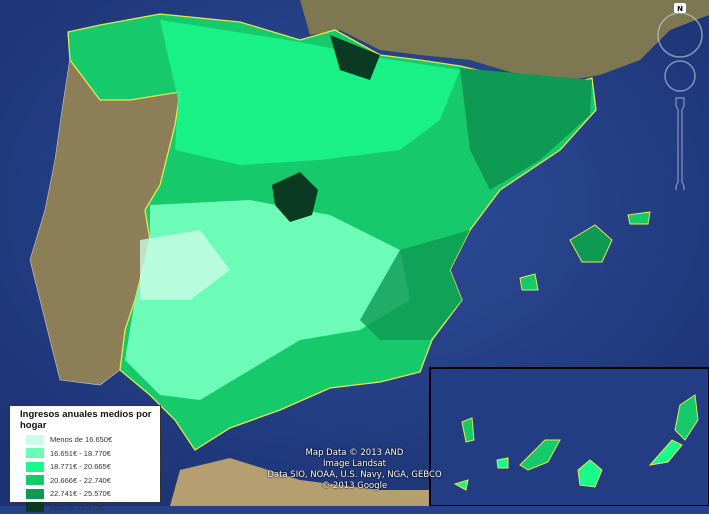  Describe the element at coordinates (80, 480) in the screenshot. I see `legend-label: 20.666€ - 22.740€` at that location.